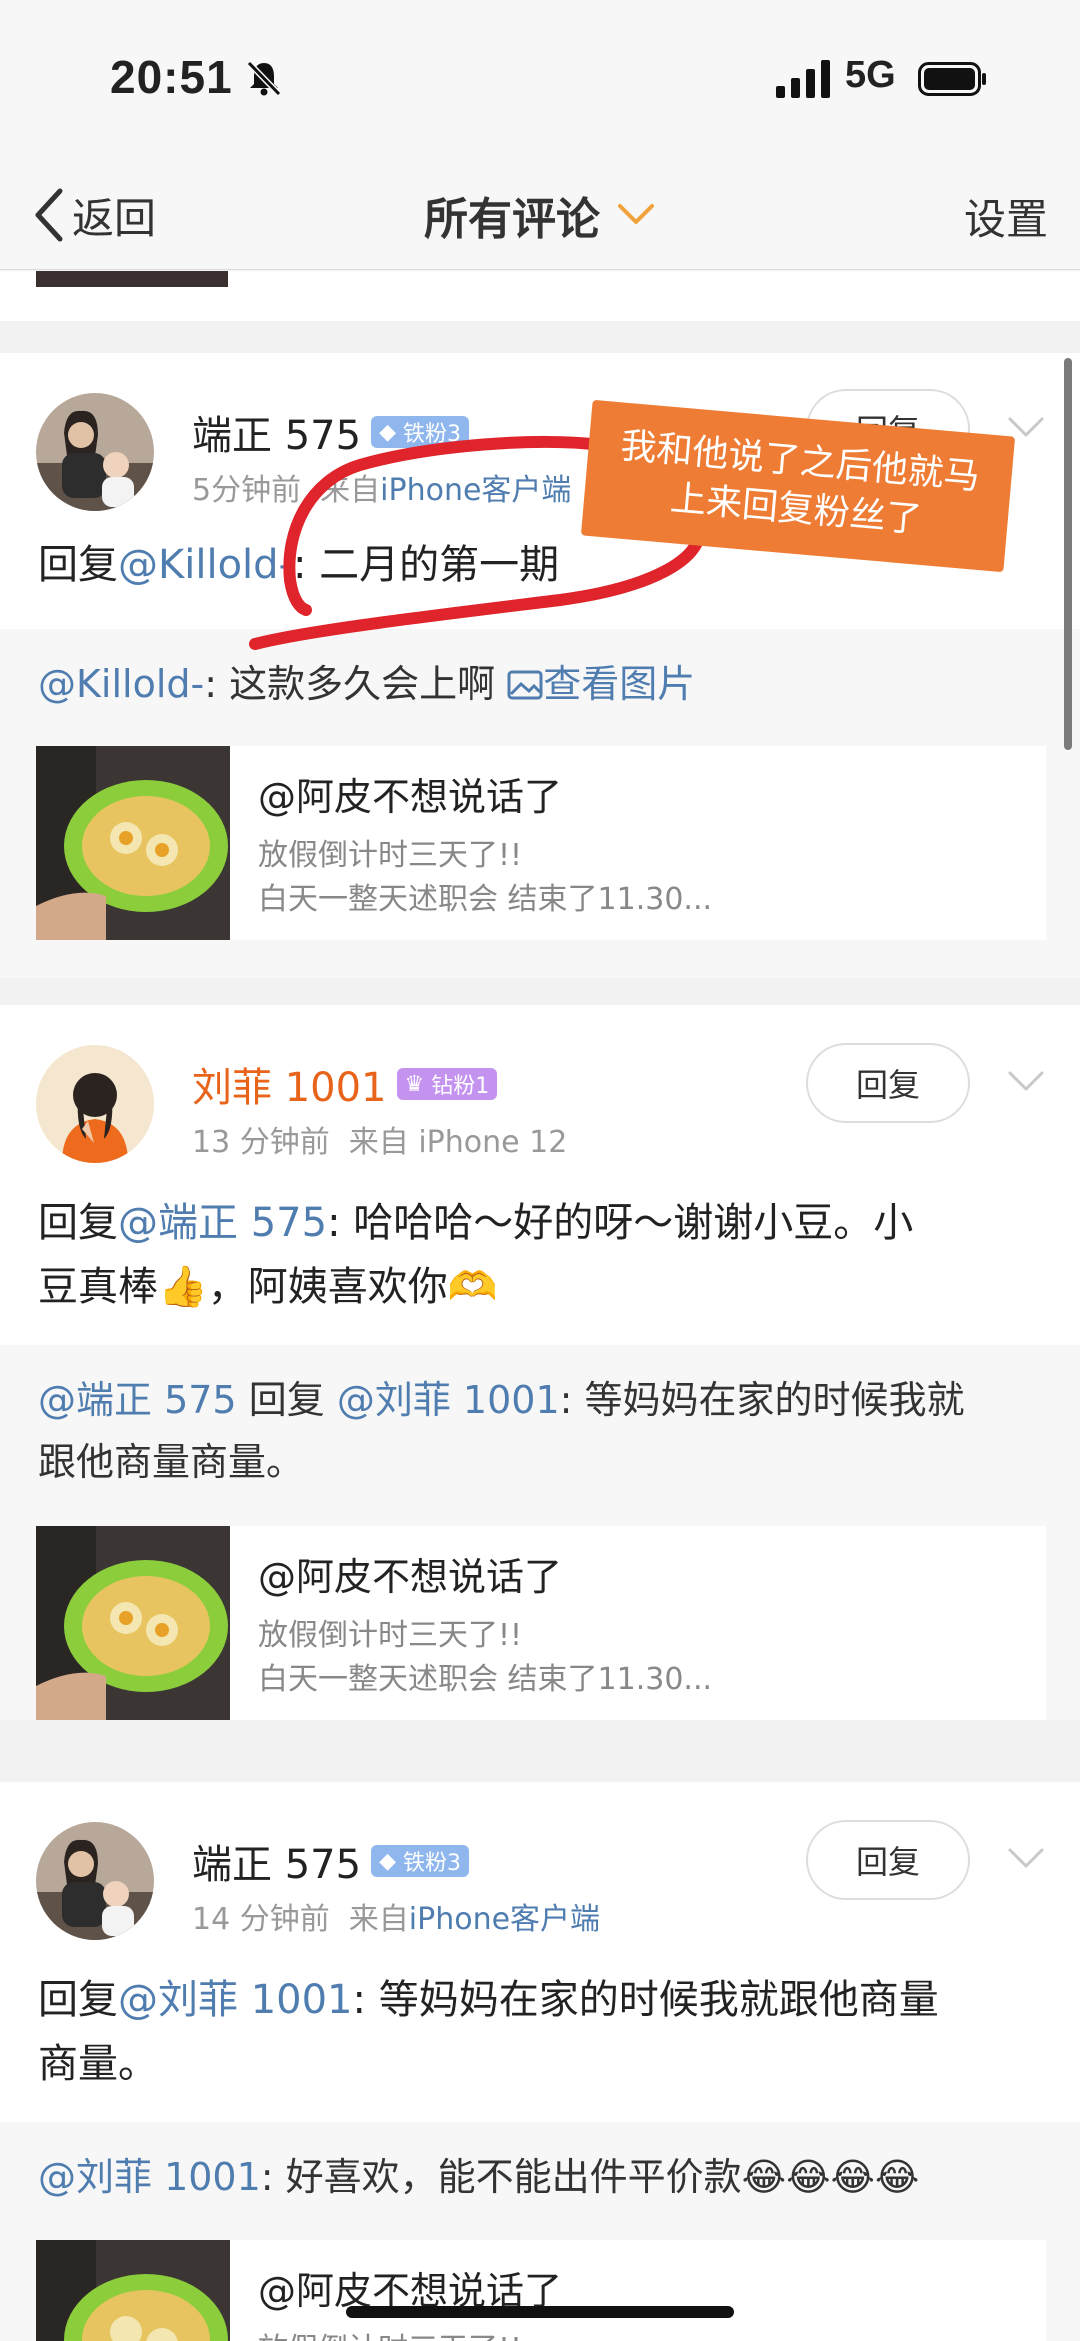 The image size is (1080, 2341). I want to click on username: 刘菲 1001 ♛ 钻粉1, so click(345, 1084).